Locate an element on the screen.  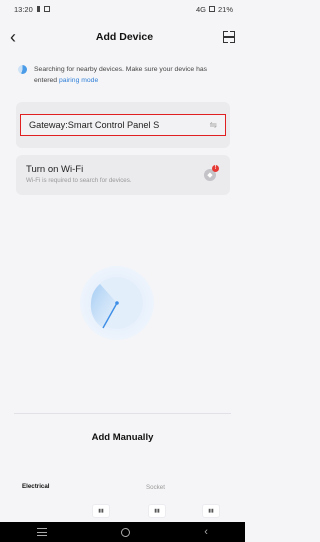
page-title: Add Device is located at coordinates (124, 37).